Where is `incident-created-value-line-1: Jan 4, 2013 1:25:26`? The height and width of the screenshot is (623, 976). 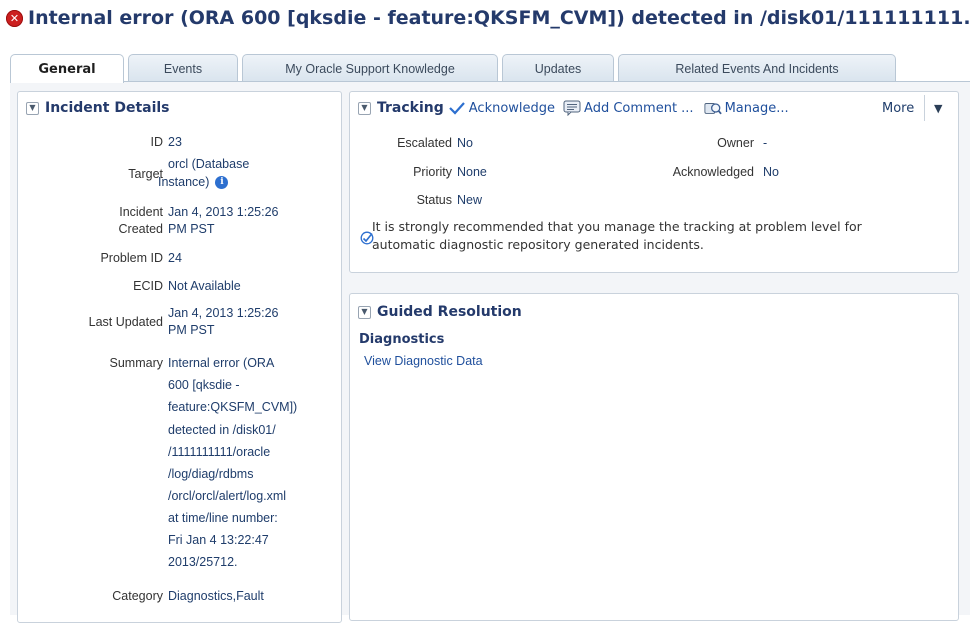
incident-created-value-line-1: Jan 4, 2013 1:25:26 is located at coordinates (223, 212).